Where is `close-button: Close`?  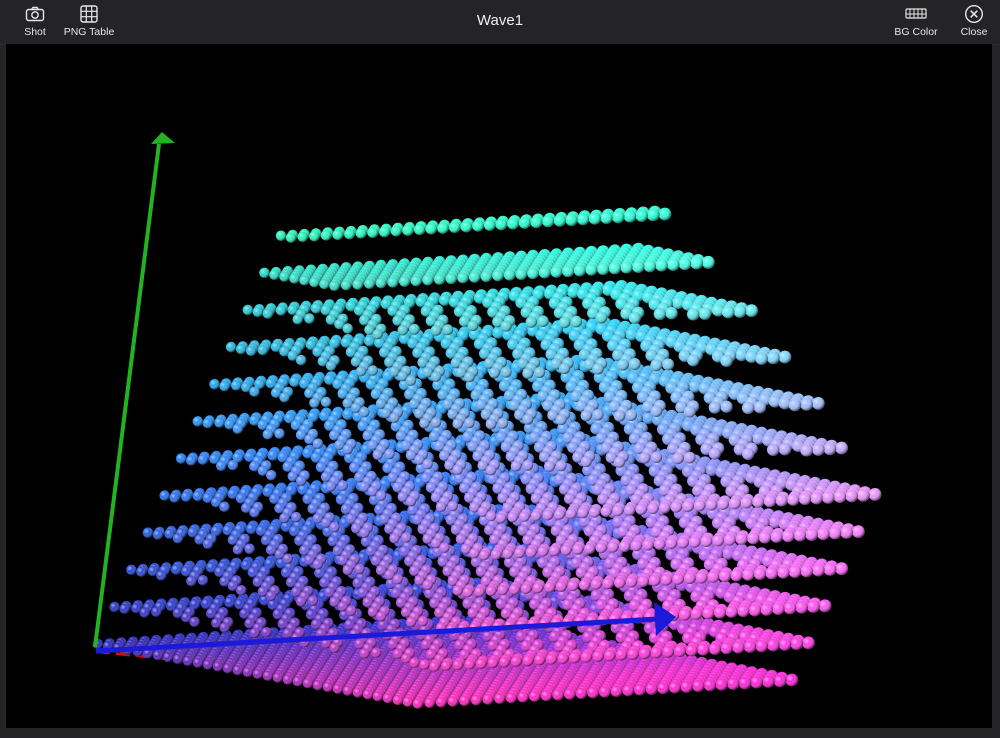 close-button: Close is located at coordinates (974, 21).